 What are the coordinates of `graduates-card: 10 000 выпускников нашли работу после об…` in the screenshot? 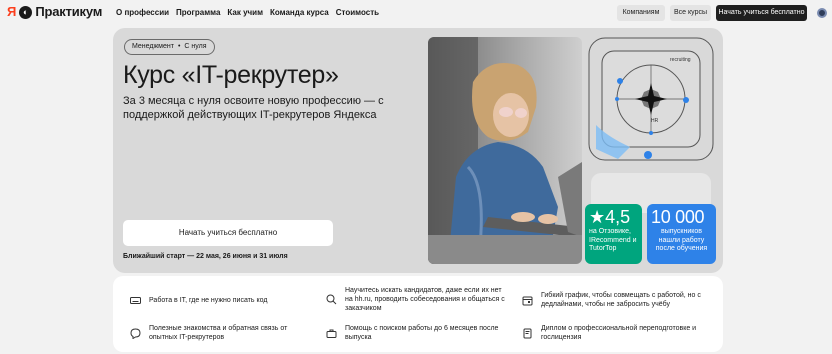 It's located at (681, 234).